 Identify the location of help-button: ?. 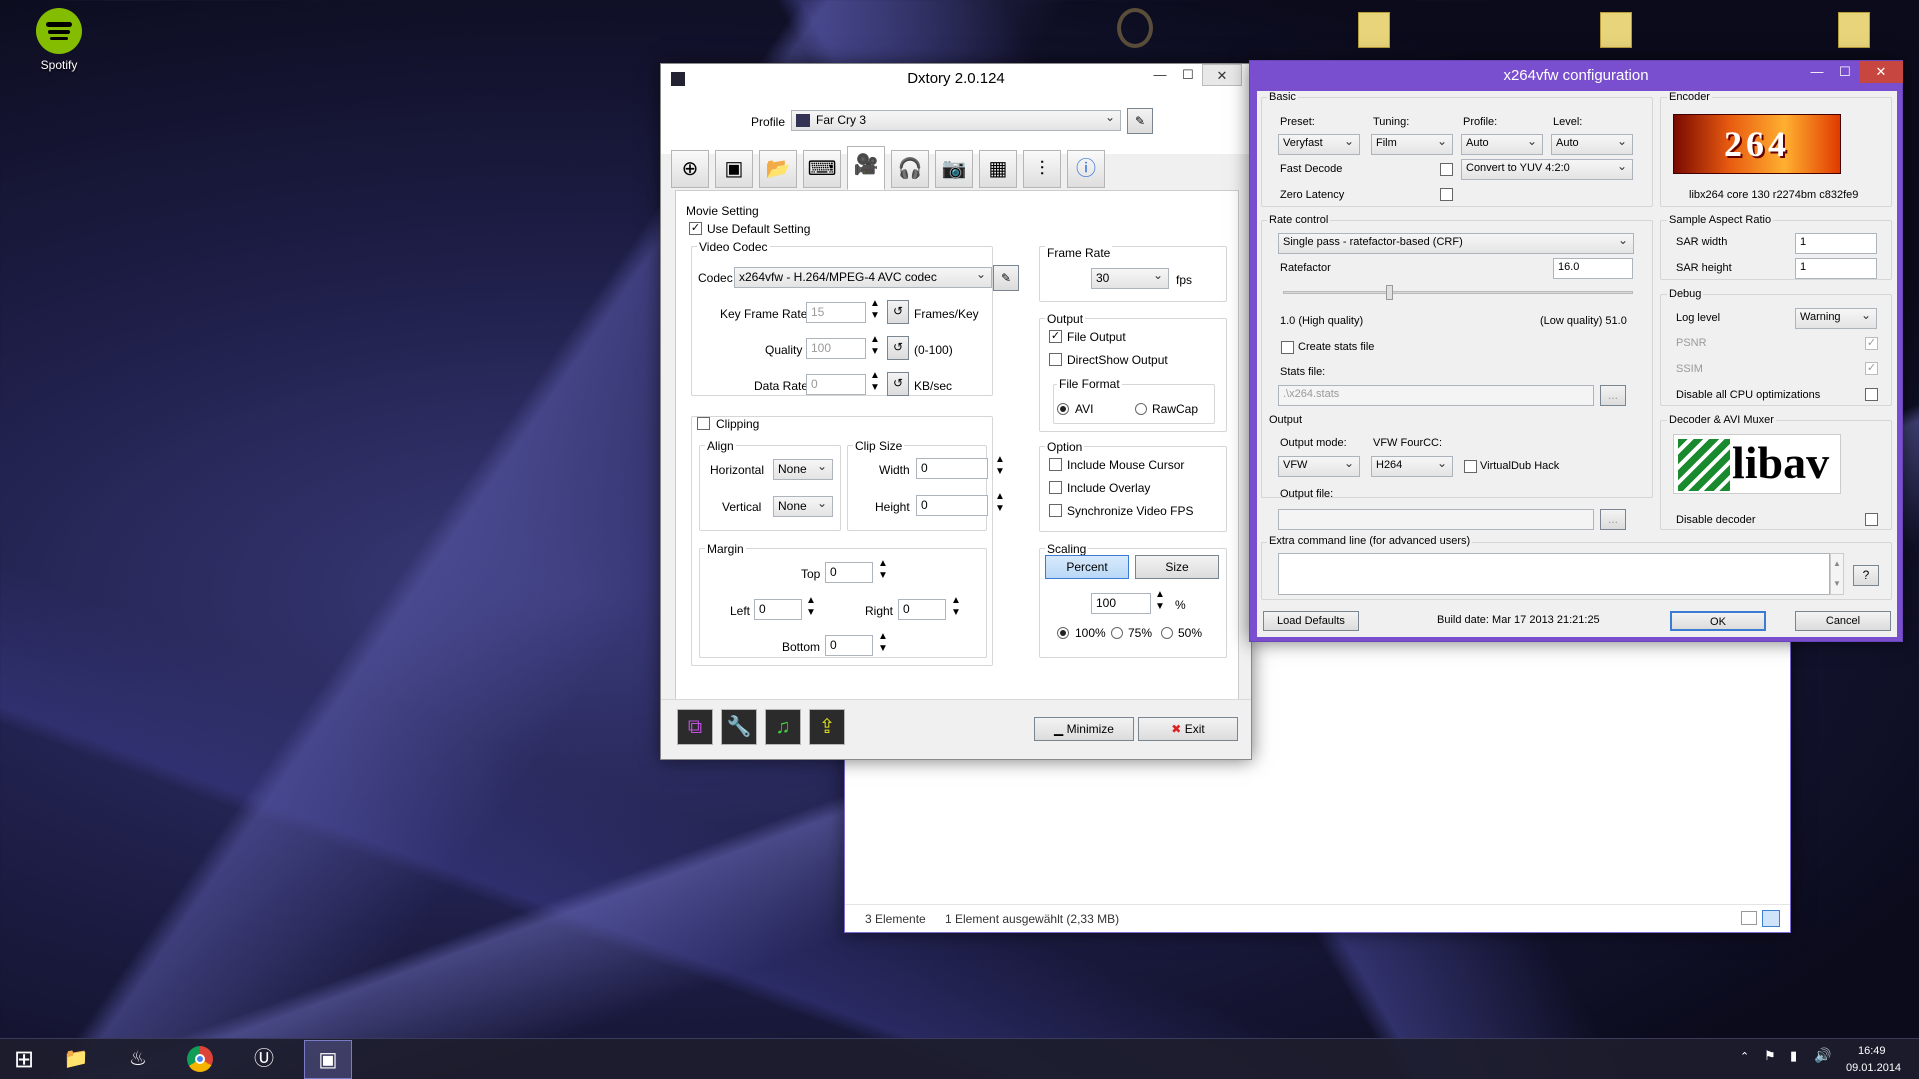
(1866, 575).